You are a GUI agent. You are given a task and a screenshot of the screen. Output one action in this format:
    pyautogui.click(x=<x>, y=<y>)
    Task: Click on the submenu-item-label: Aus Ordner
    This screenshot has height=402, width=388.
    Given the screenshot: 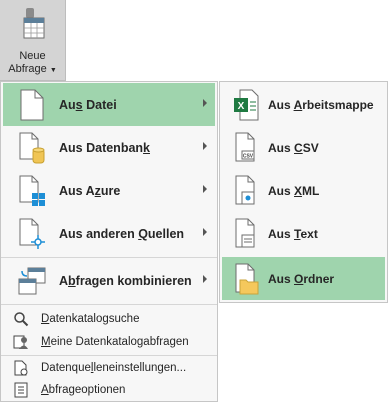 What is the action you would take?
    pyautogui.click(x=301, y=278)
    